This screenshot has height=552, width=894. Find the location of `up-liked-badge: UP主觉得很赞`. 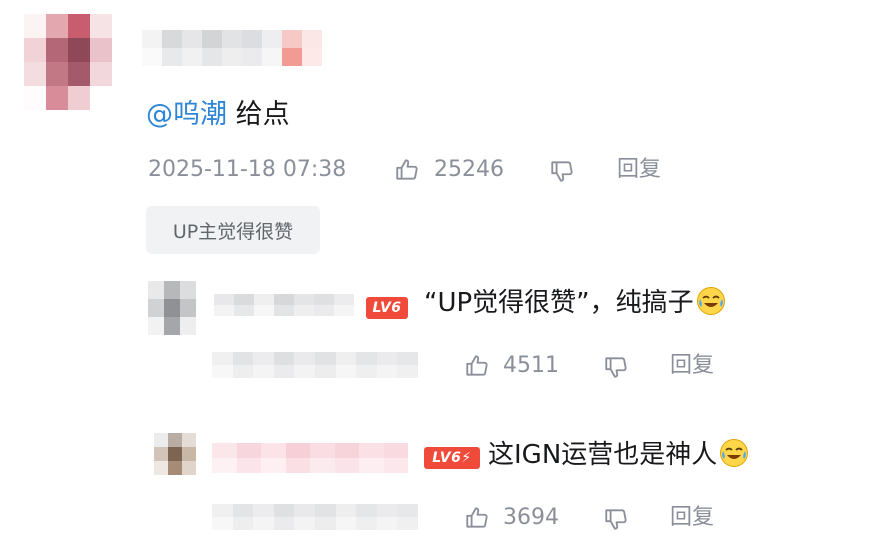

up-liked-badge: UP主觉得很赞 is located at coordinates (233, 230).